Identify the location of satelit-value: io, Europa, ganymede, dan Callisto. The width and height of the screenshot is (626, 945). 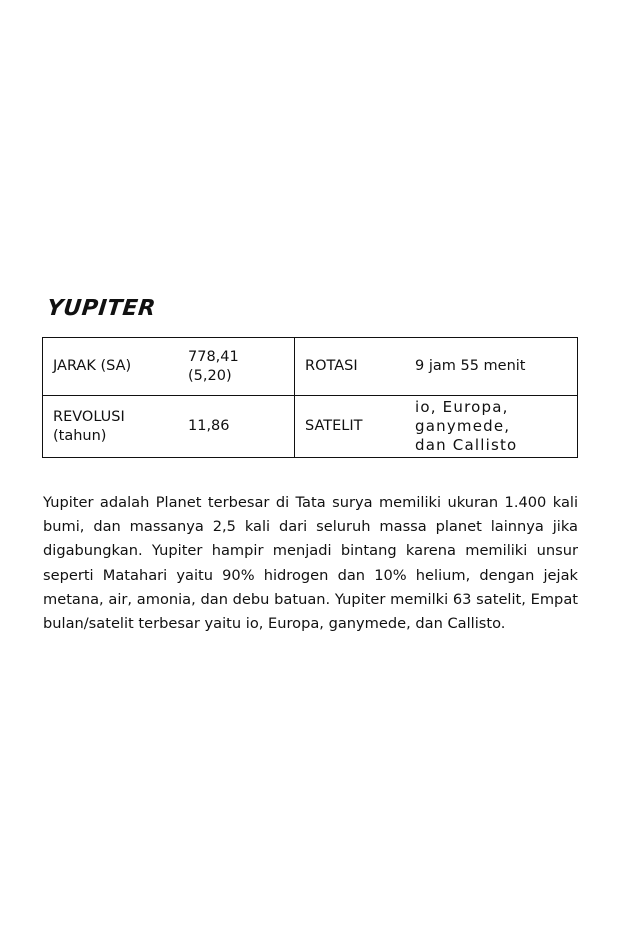
(466, 426).